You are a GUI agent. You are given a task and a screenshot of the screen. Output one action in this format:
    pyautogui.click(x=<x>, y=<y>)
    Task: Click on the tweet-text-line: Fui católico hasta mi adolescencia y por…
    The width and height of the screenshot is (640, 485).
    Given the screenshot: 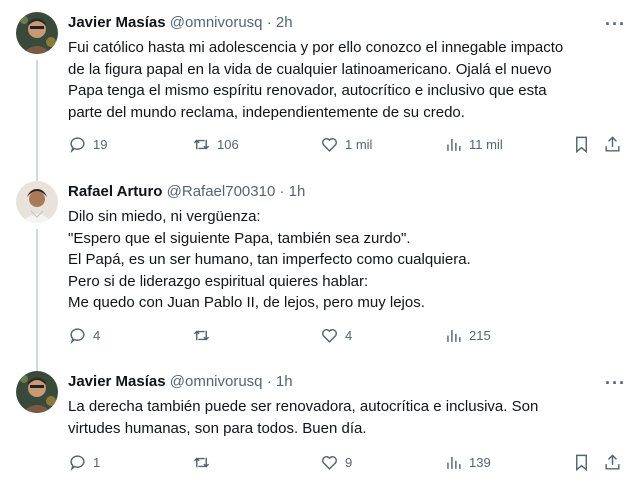 What is the action you would take?
    pyautogui.click(x=316, y=47)
    